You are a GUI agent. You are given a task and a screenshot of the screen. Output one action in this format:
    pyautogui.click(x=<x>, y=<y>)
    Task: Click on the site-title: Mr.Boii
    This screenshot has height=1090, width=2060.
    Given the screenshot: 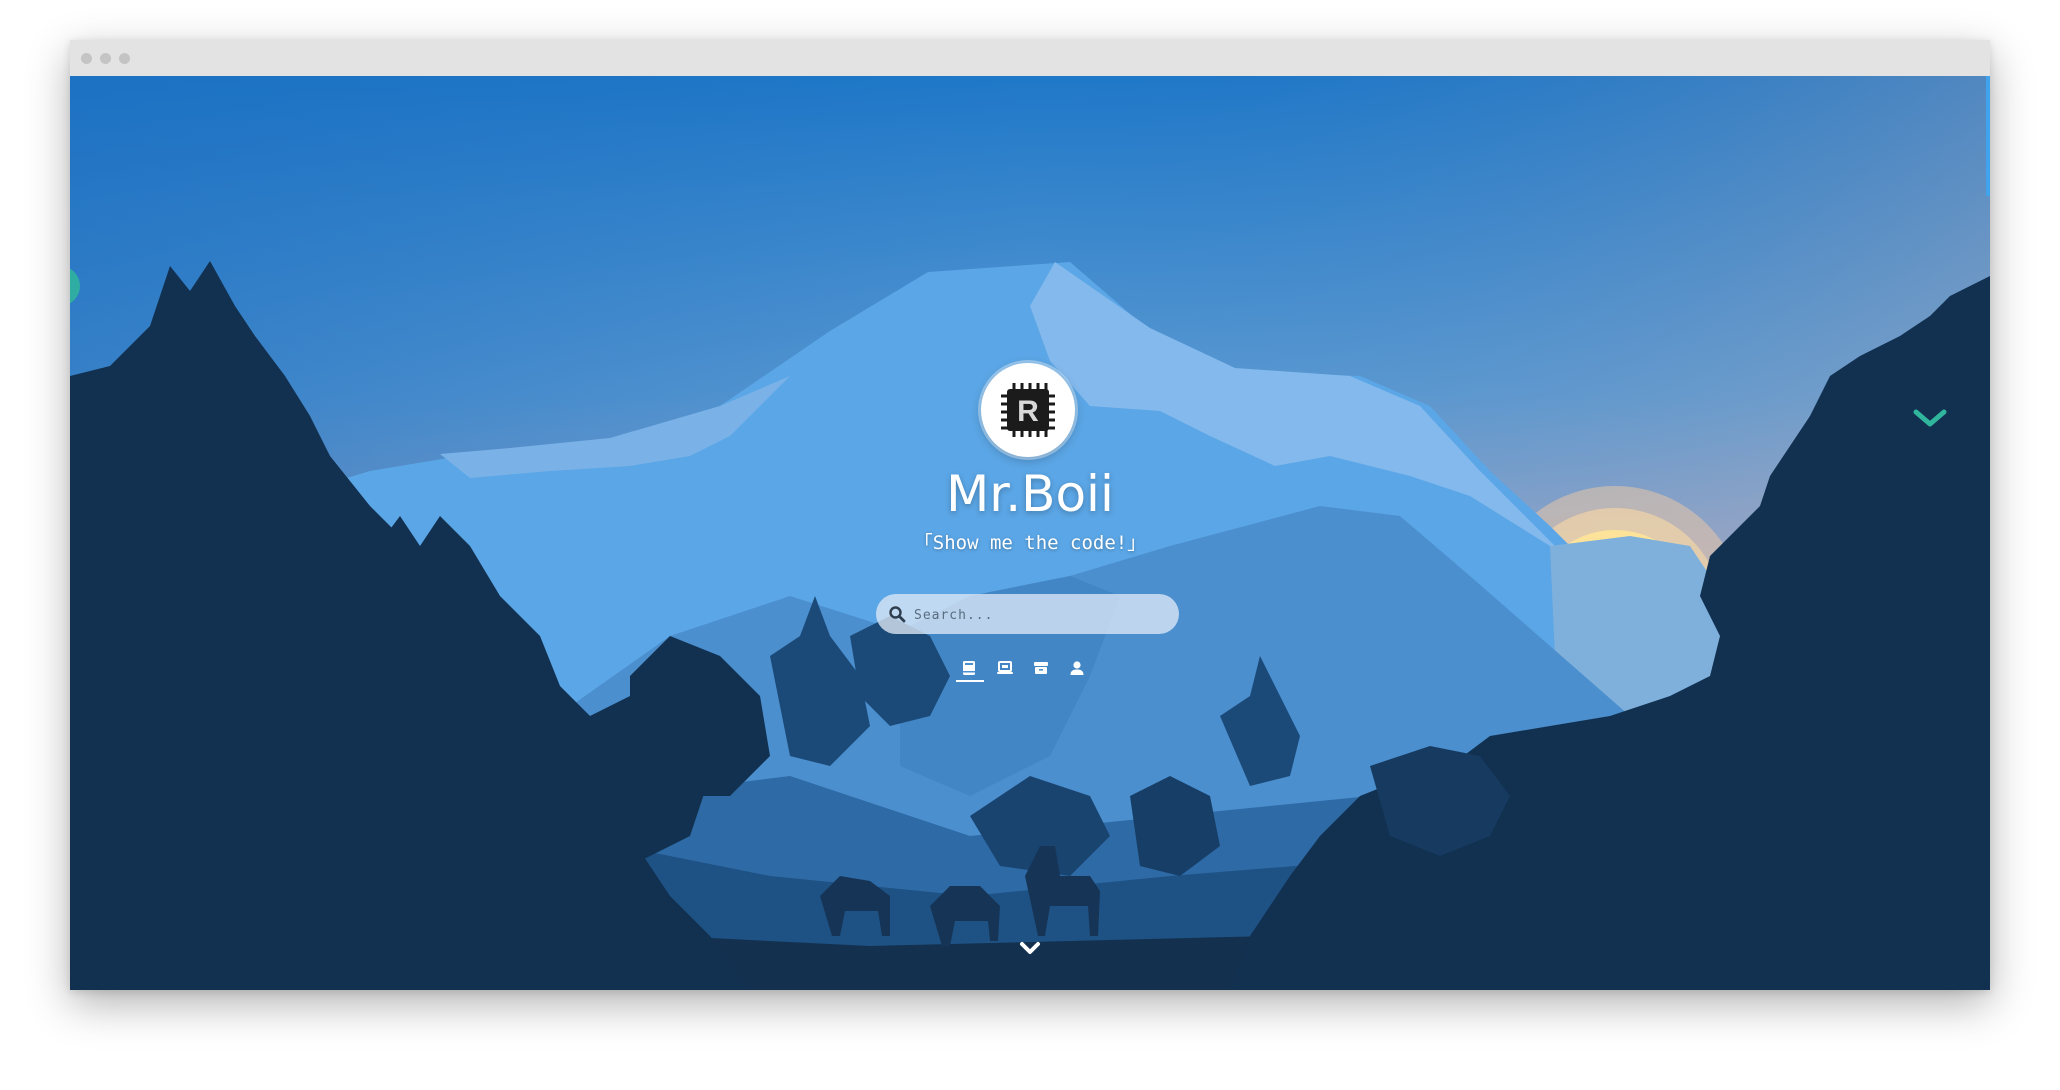 What is the action you would take?
    pyautogui.click(x=1030, y=494)
    